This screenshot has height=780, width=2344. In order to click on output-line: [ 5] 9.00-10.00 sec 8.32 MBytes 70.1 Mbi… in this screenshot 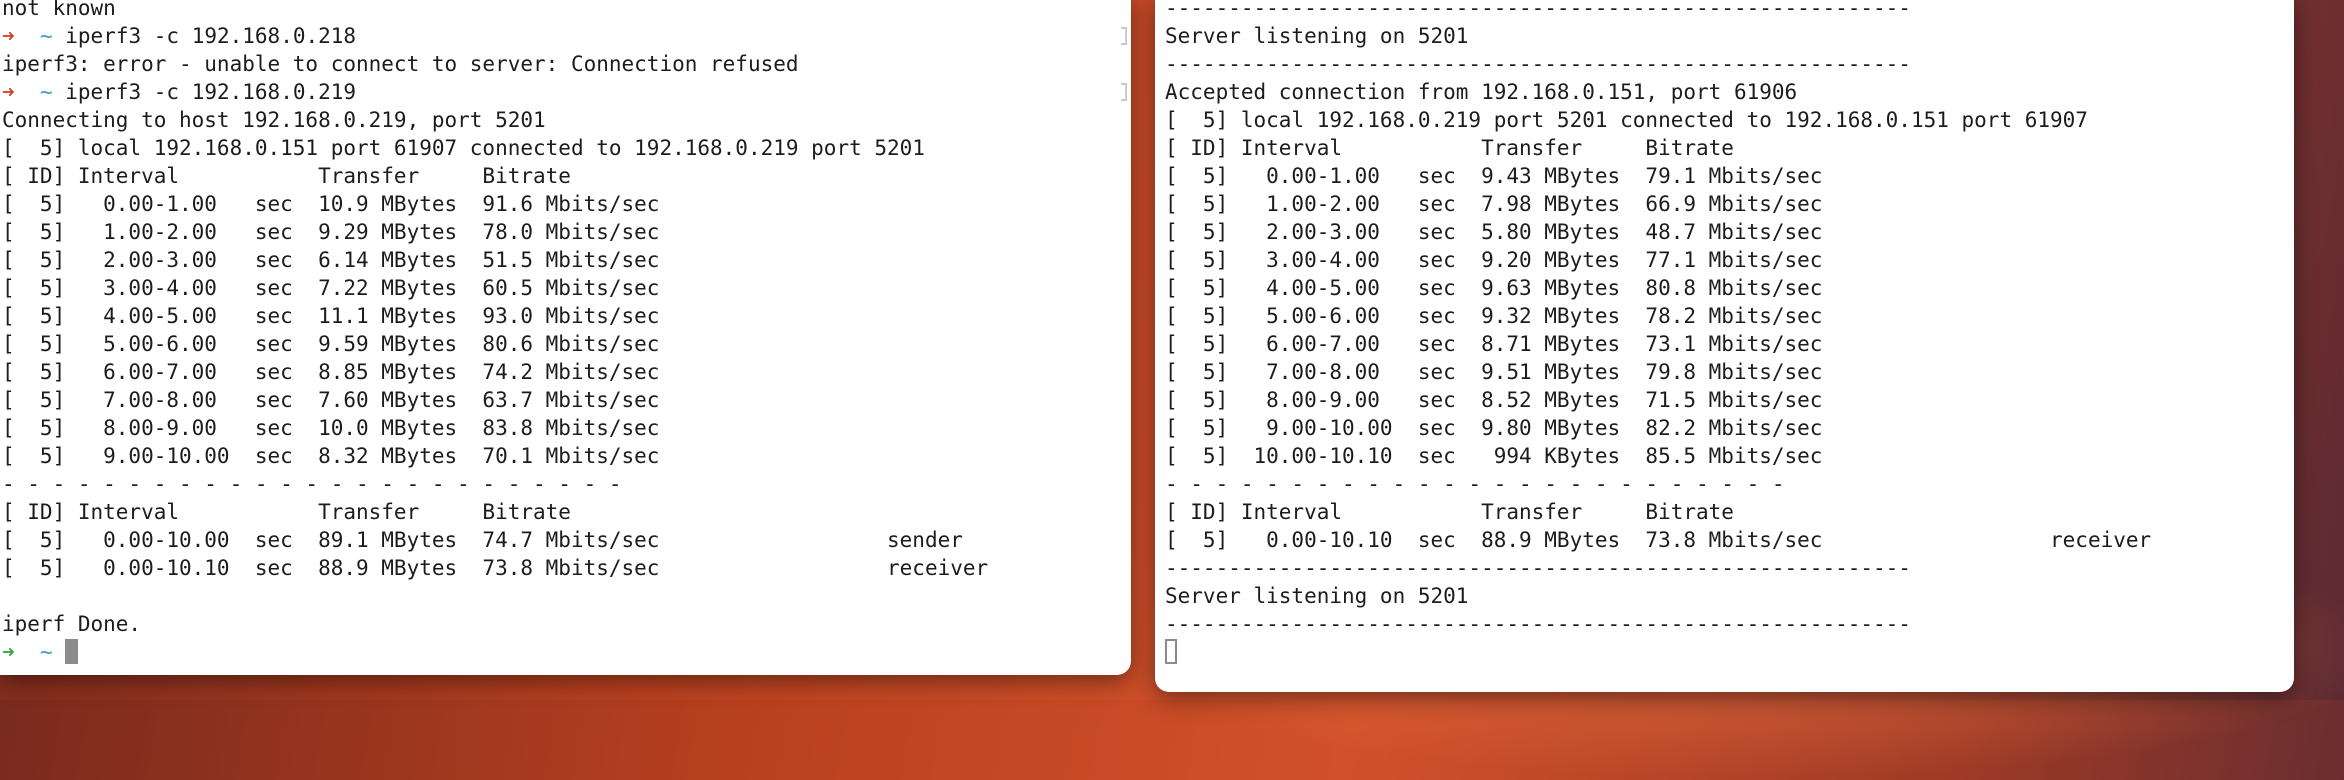, I will do `click(331, 456)`.